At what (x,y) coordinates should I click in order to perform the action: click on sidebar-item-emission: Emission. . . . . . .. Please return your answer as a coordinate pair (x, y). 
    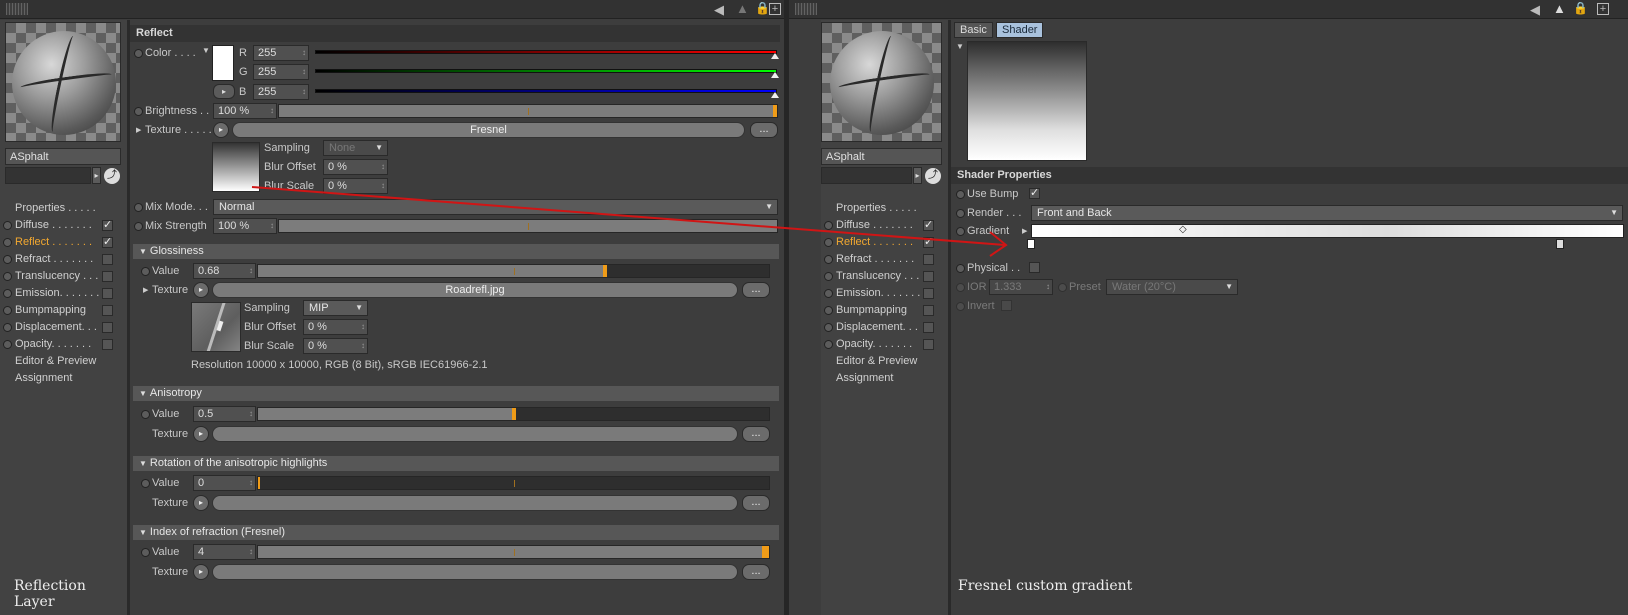
    Looking at the image, I should click on (884, 293).